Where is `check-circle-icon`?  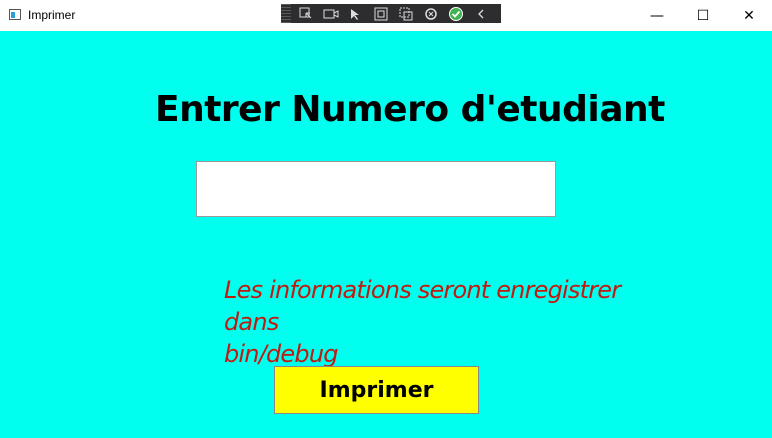
check-circle-icon is located at coordinates (456, 13).